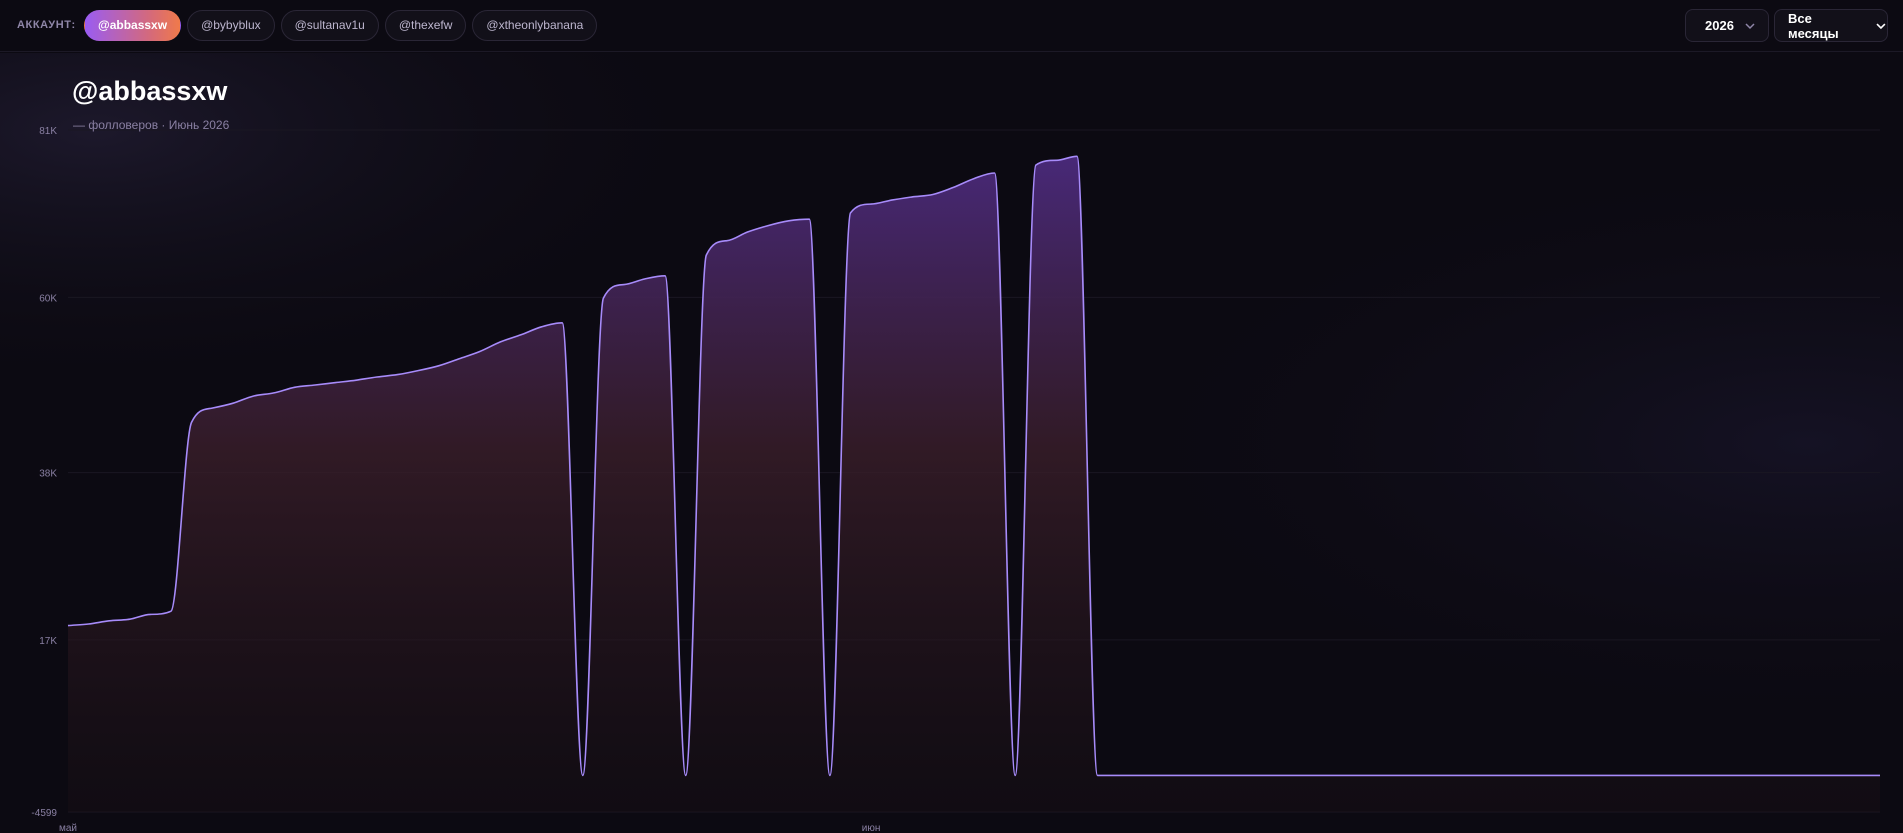 The height and width of the screenshot is (833, 1903). Describe the element at coordinates (150, 91) in the screenshot. I see `chart-title: @abbassxw` at that location.